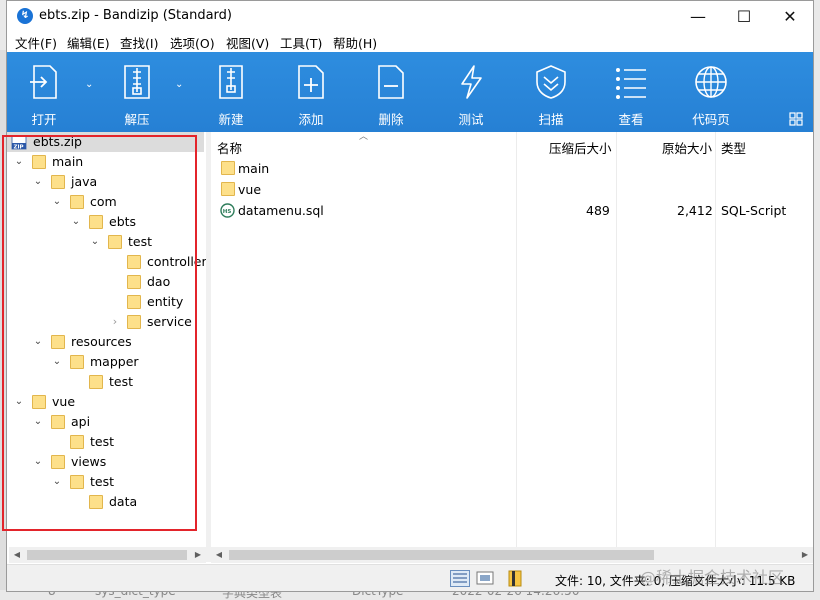  Describe the element at coordinates (254, 168) in the screenshot. I see `file-name: main` at that location.